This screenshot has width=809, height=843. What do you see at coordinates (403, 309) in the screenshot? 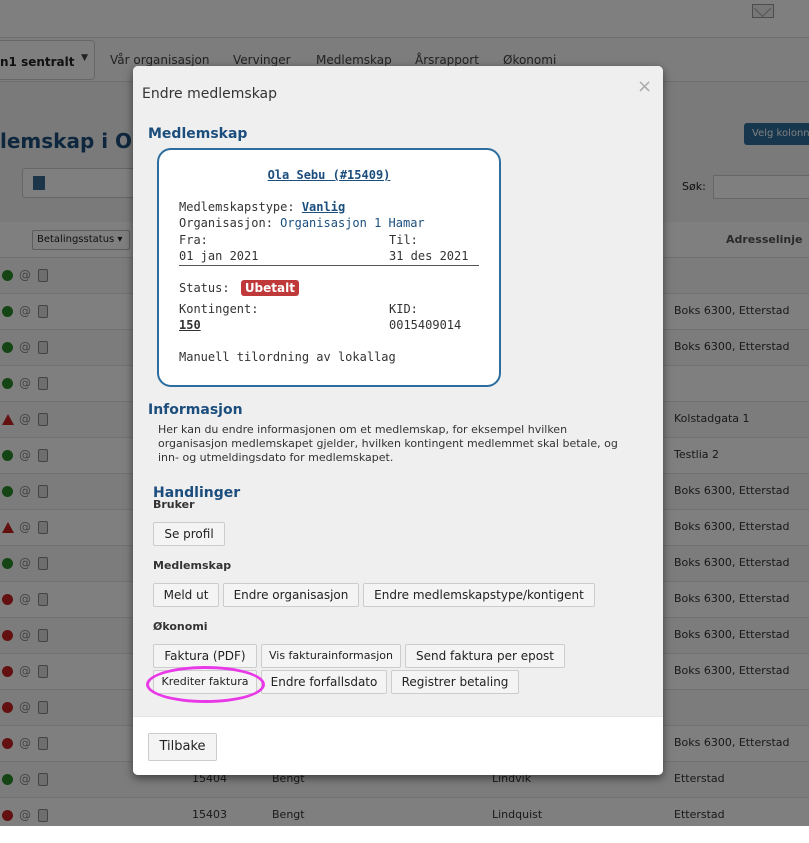
I see `kid-label: KID:` at bounding box center [403, 309].